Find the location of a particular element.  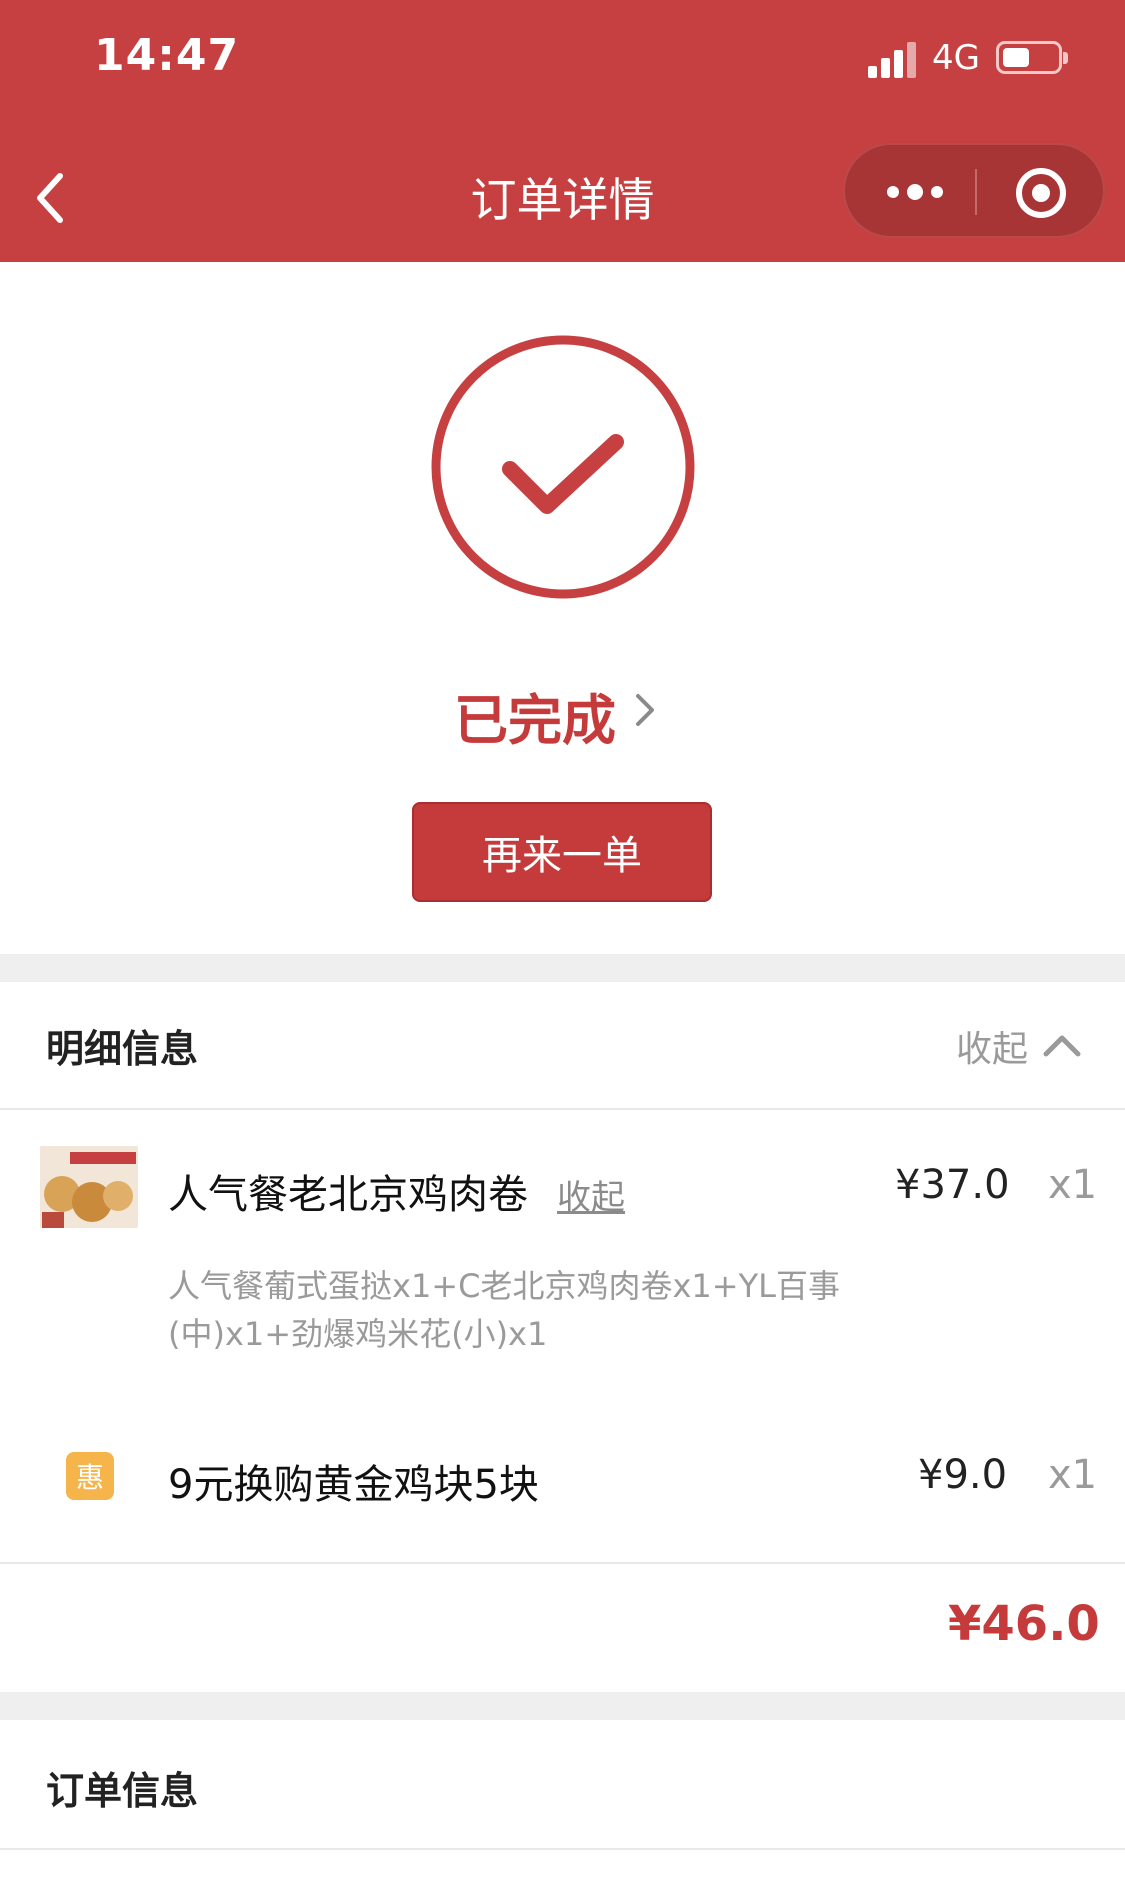

product-thumbnail is located at coordinates (89, 1187).